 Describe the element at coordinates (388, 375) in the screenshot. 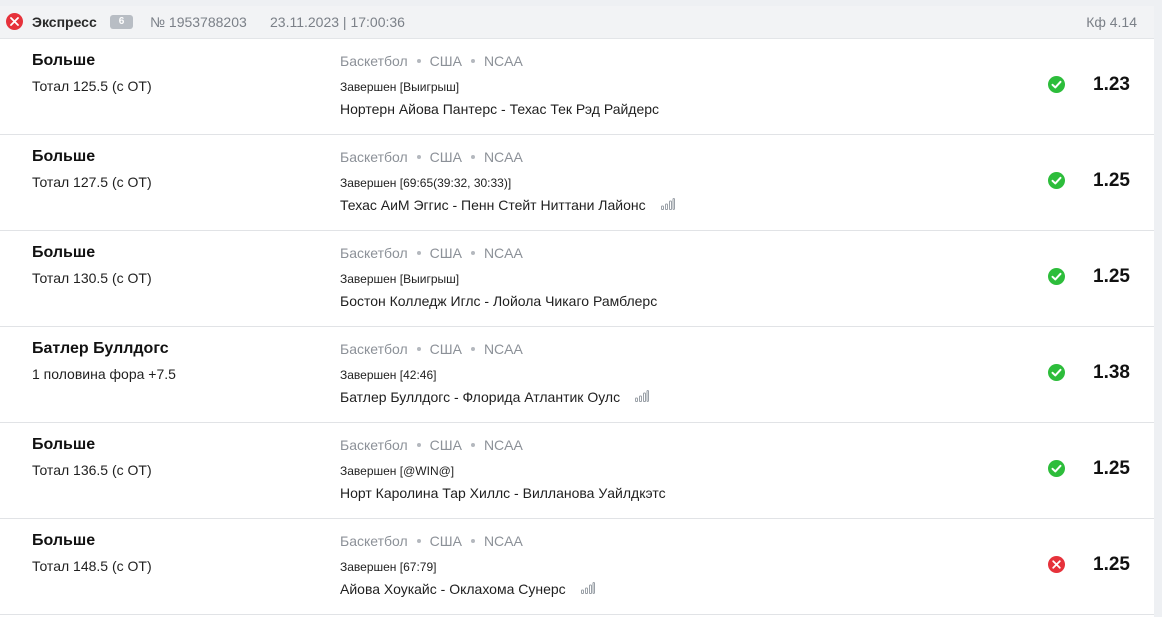

I see `event-status: Завершен [42:46]` at that location.